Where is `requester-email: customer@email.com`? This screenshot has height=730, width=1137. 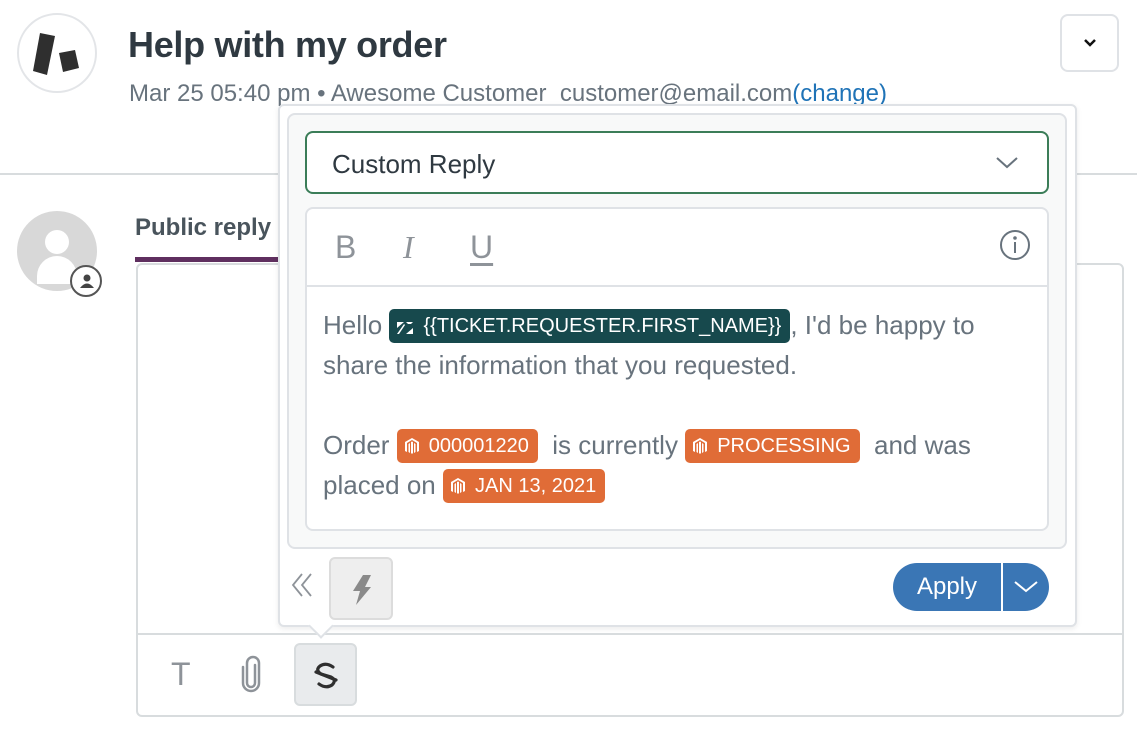
requester-email: customer@email.com is located at coordinates (676, 93).